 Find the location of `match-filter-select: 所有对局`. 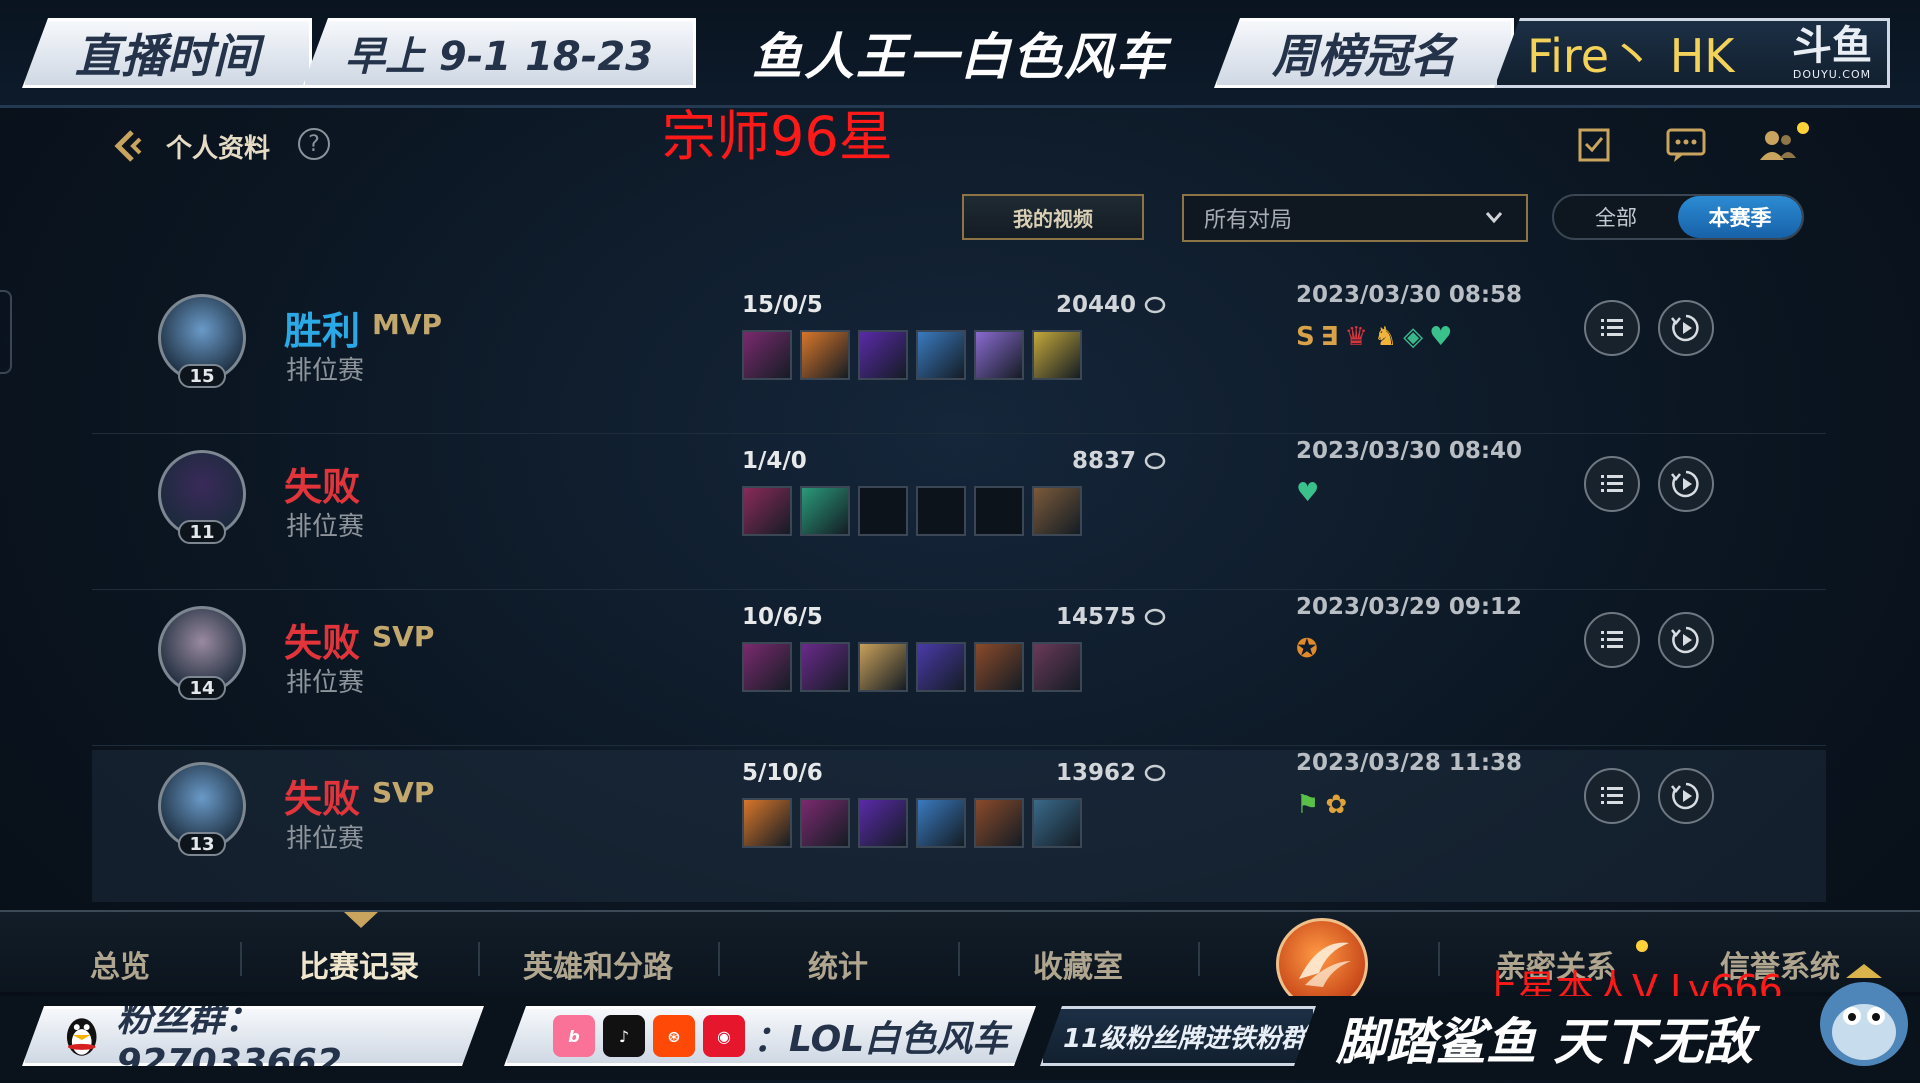

match-filter-select: 所有对局 is located at coordinates (1355, 218).